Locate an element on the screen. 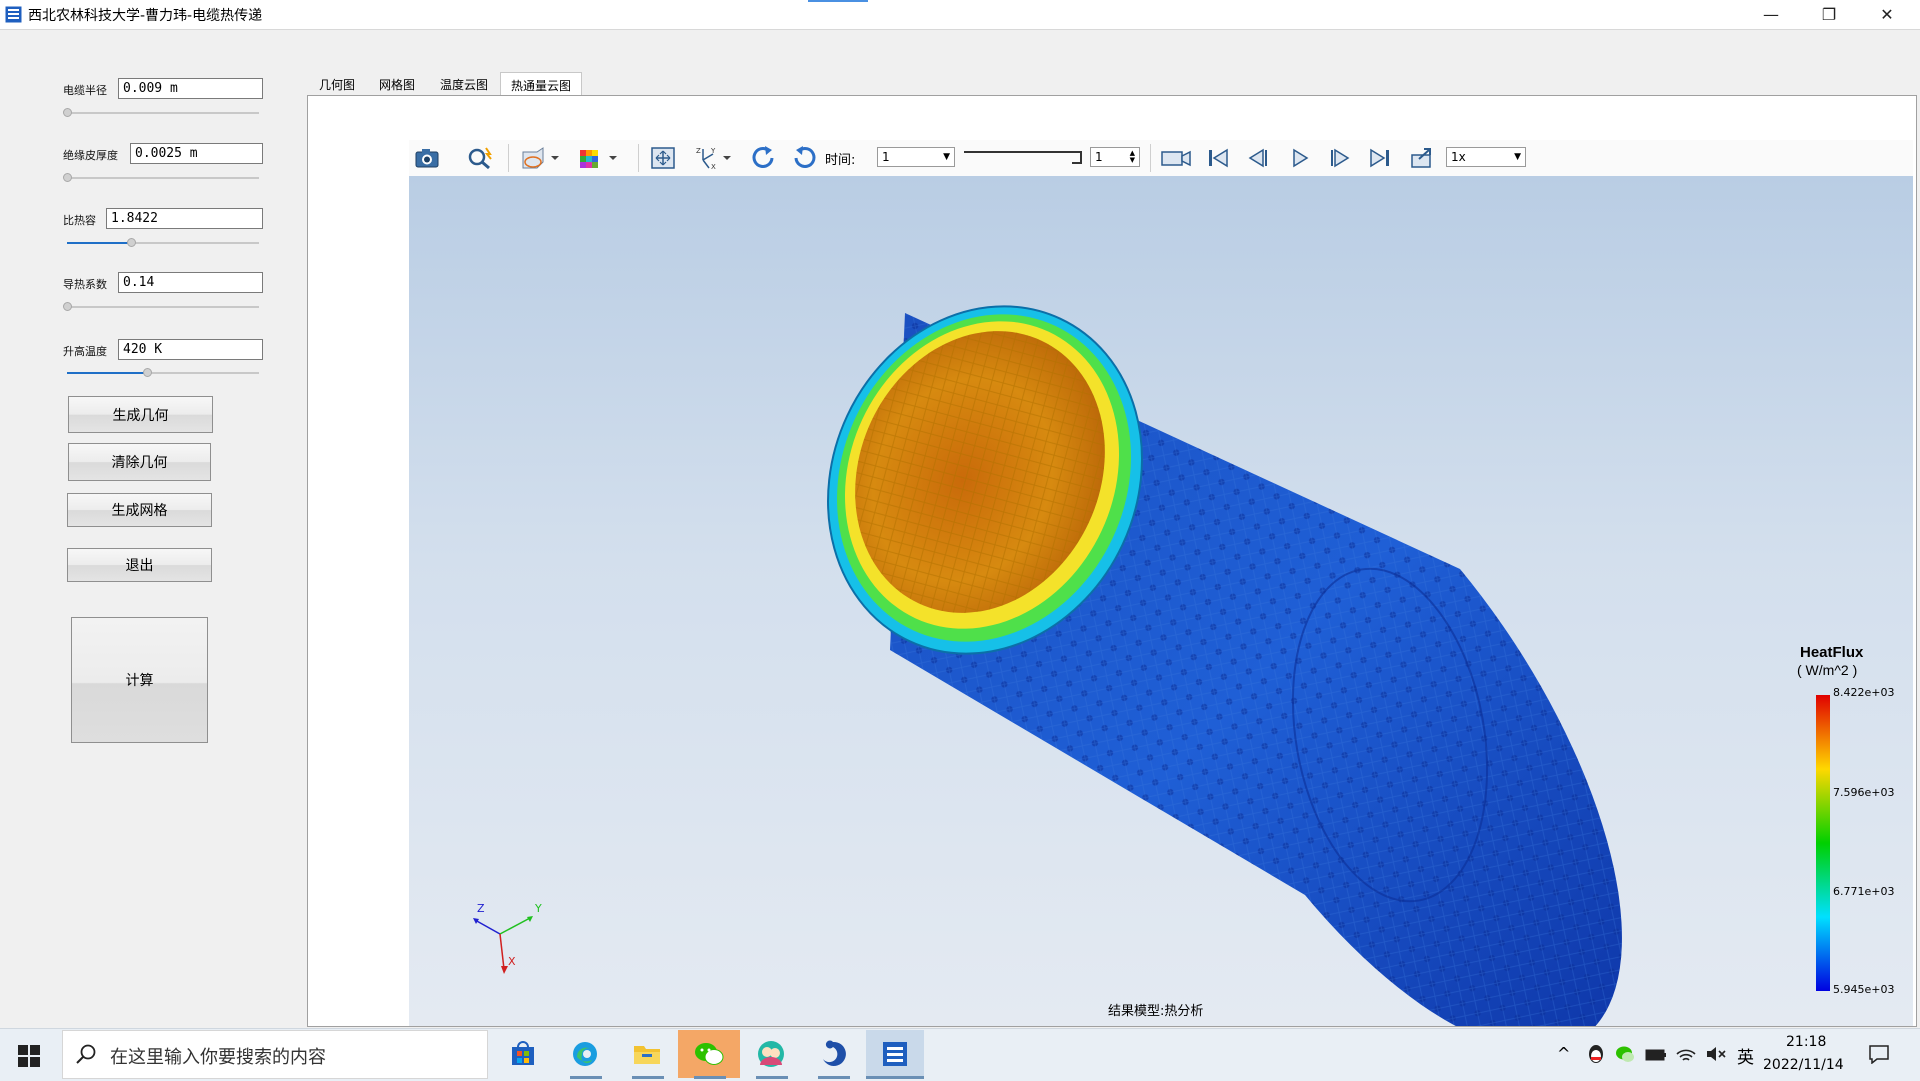 The image size is (1920, 1081). fit-view-icon is located at coordinates (663, 158).